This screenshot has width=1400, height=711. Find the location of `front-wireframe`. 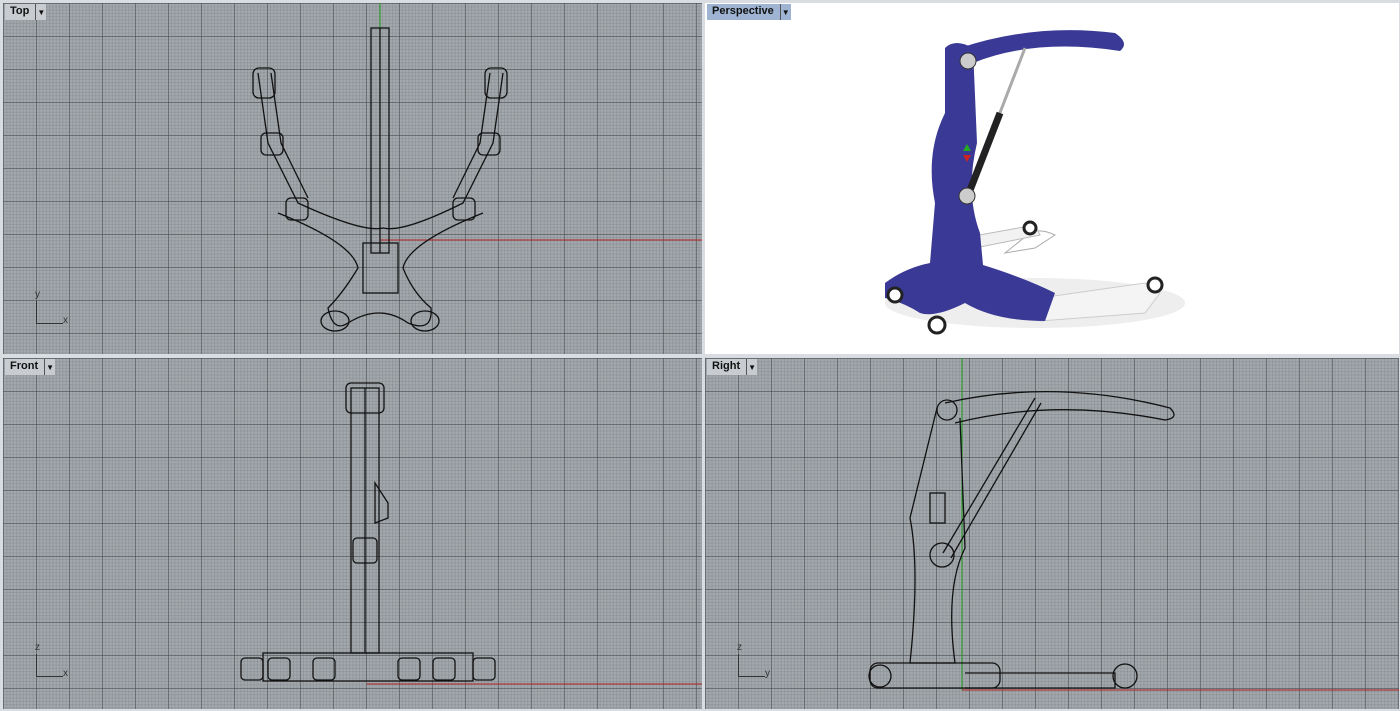

front-wireframe is located at coordinates (471, 533).